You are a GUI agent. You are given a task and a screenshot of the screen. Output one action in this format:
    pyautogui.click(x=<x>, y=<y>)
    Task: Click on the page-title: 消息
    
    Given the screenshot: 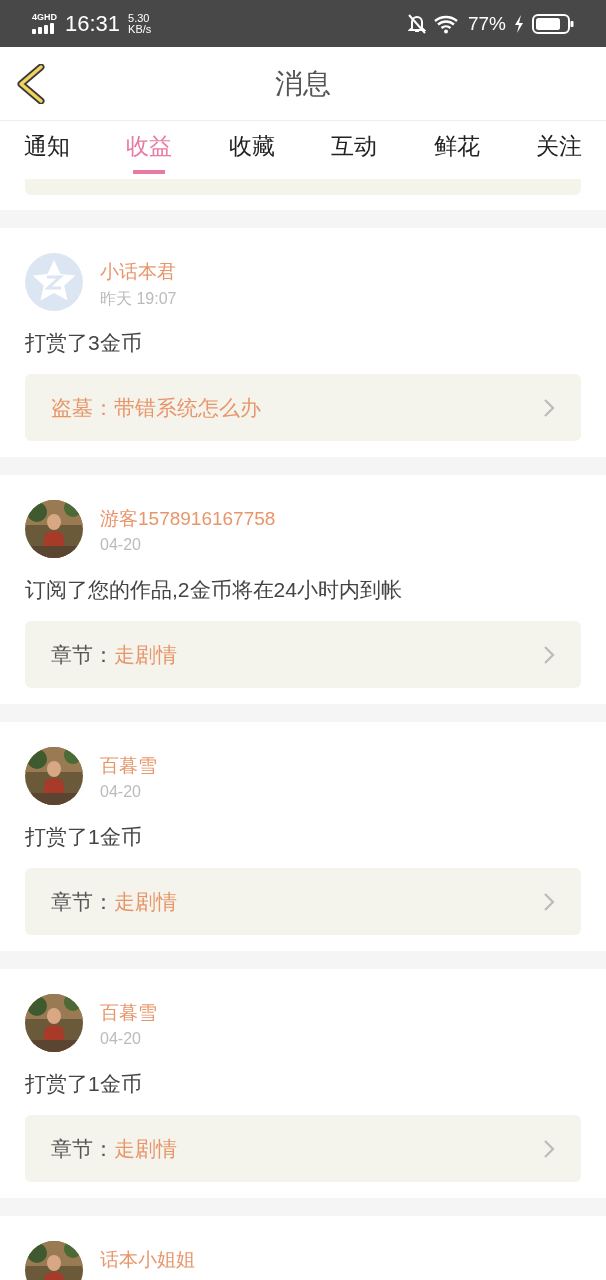 What is the action you would take?
    pyautogui.click(x=303, y=83)
    